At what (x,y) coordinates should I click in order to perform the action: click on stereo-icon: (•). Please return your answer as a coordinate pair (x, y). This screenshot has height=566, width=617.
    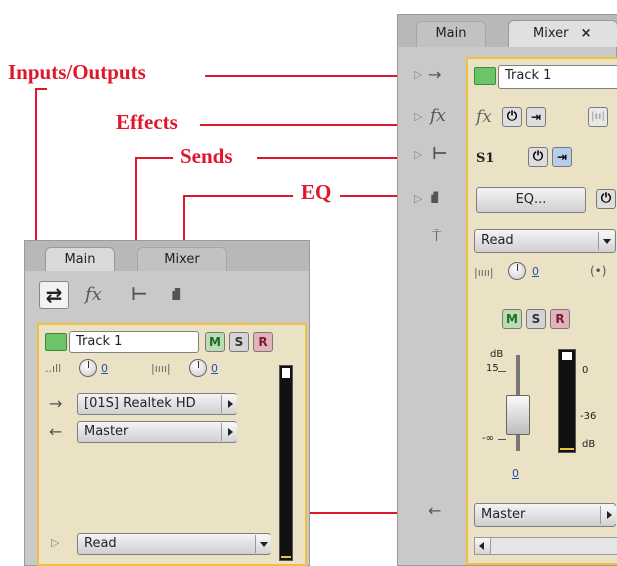
    Looking at the image, I should click on (598, 271).